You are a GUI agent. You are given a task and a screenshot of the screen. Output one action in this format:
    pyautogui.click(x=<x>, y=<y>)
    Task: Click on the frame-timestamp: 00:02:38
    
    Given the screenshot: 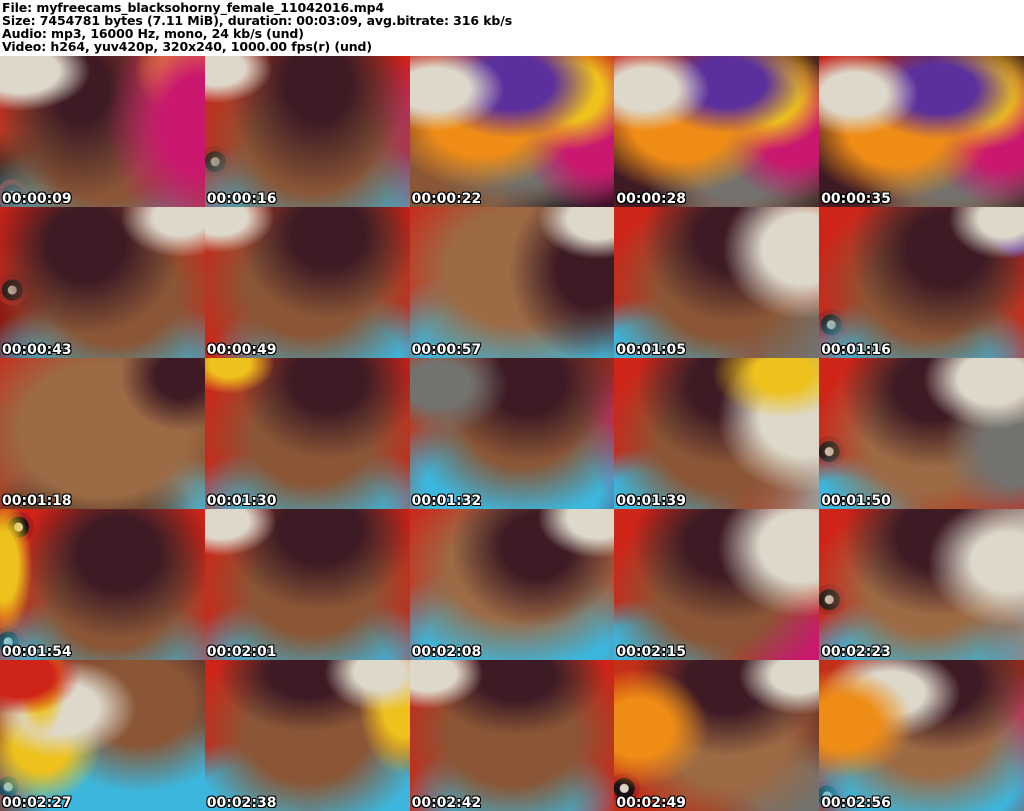 What is the action you would take?
    pyautogui.click(x=241, y=803)
    